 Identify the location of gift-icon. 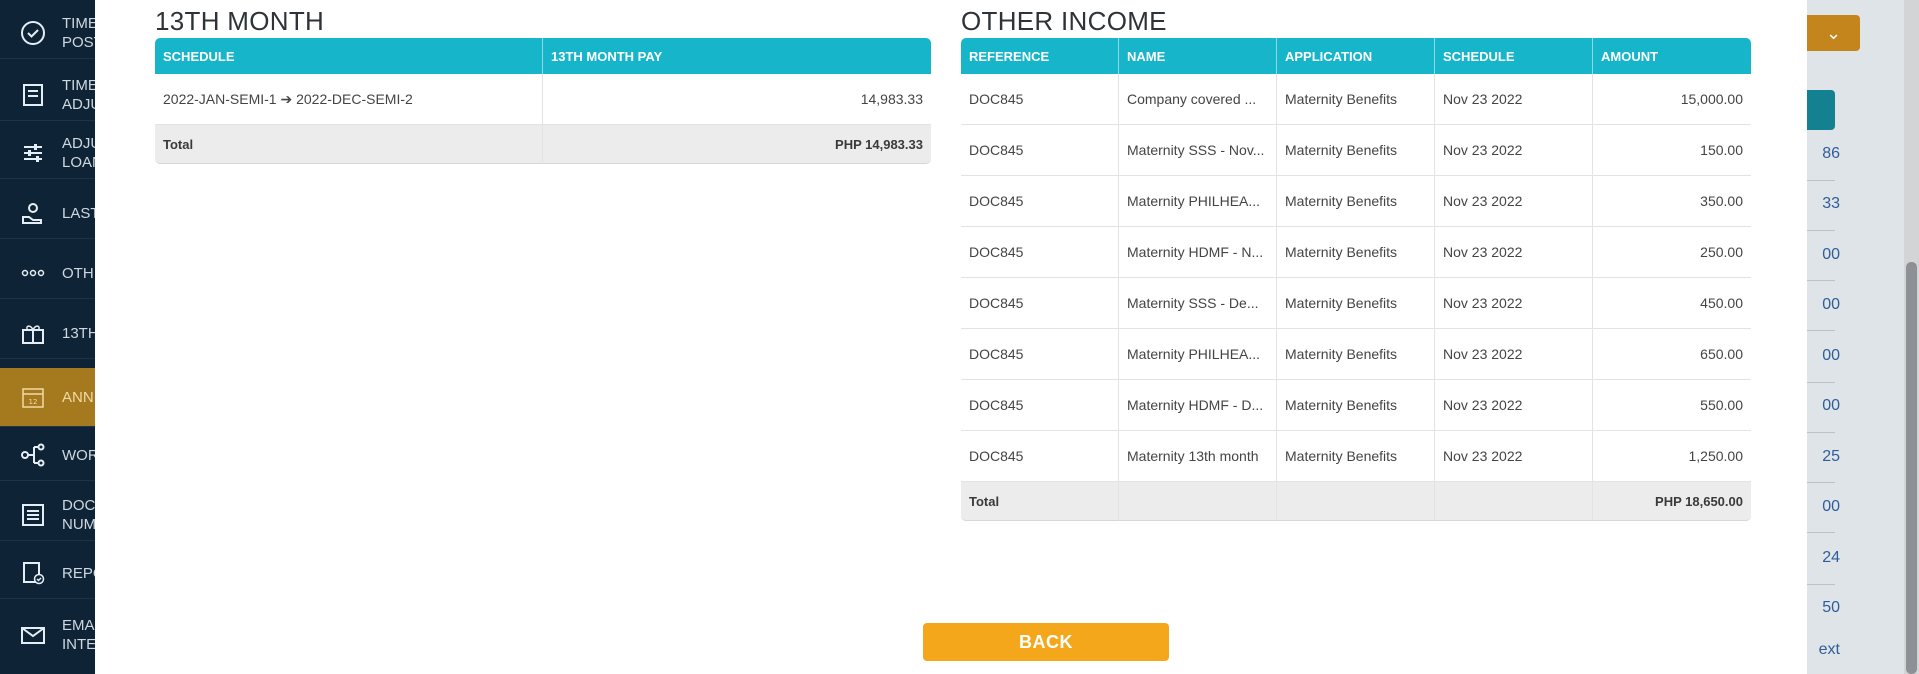
(33, 333).